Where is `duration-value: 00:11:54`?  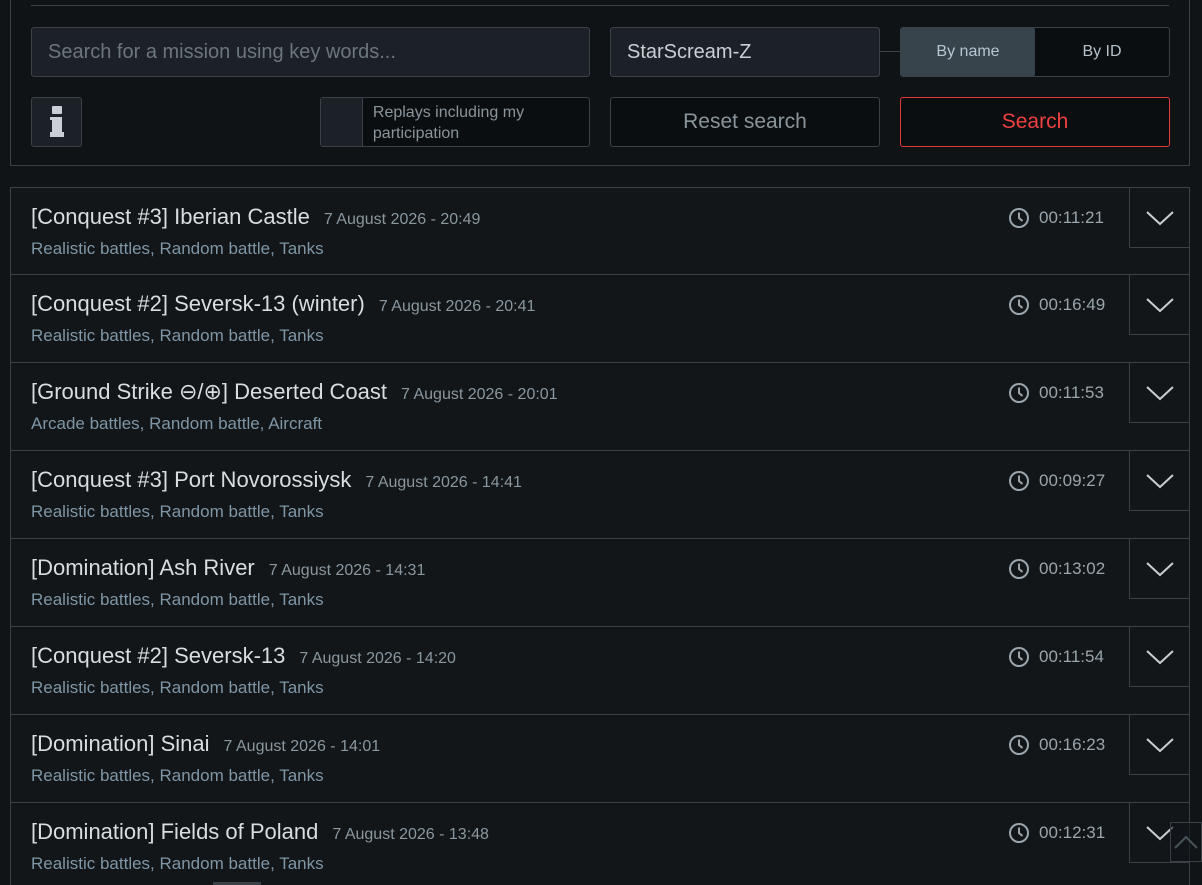 duration-value: 00:11:54 is located at coordinates (1071, 656).